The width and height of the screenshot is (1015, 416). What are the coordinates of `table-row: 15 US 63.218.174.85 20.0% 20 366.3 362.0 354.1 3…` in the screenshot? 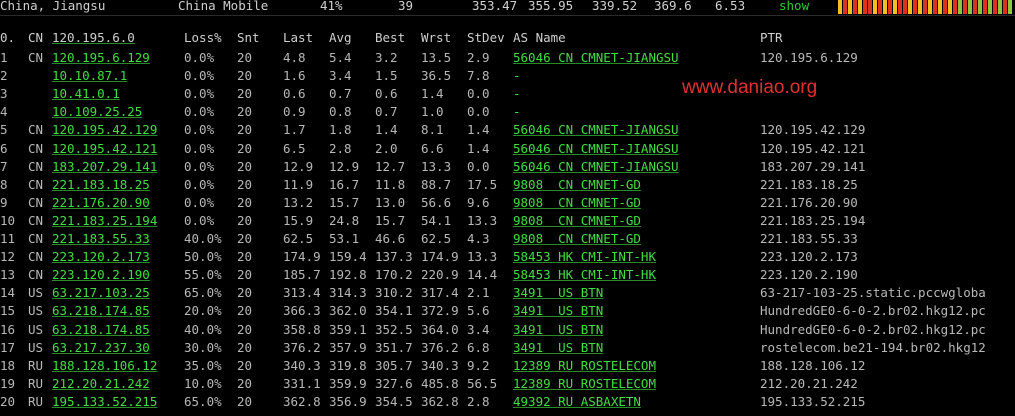 It's located at (507, 311).